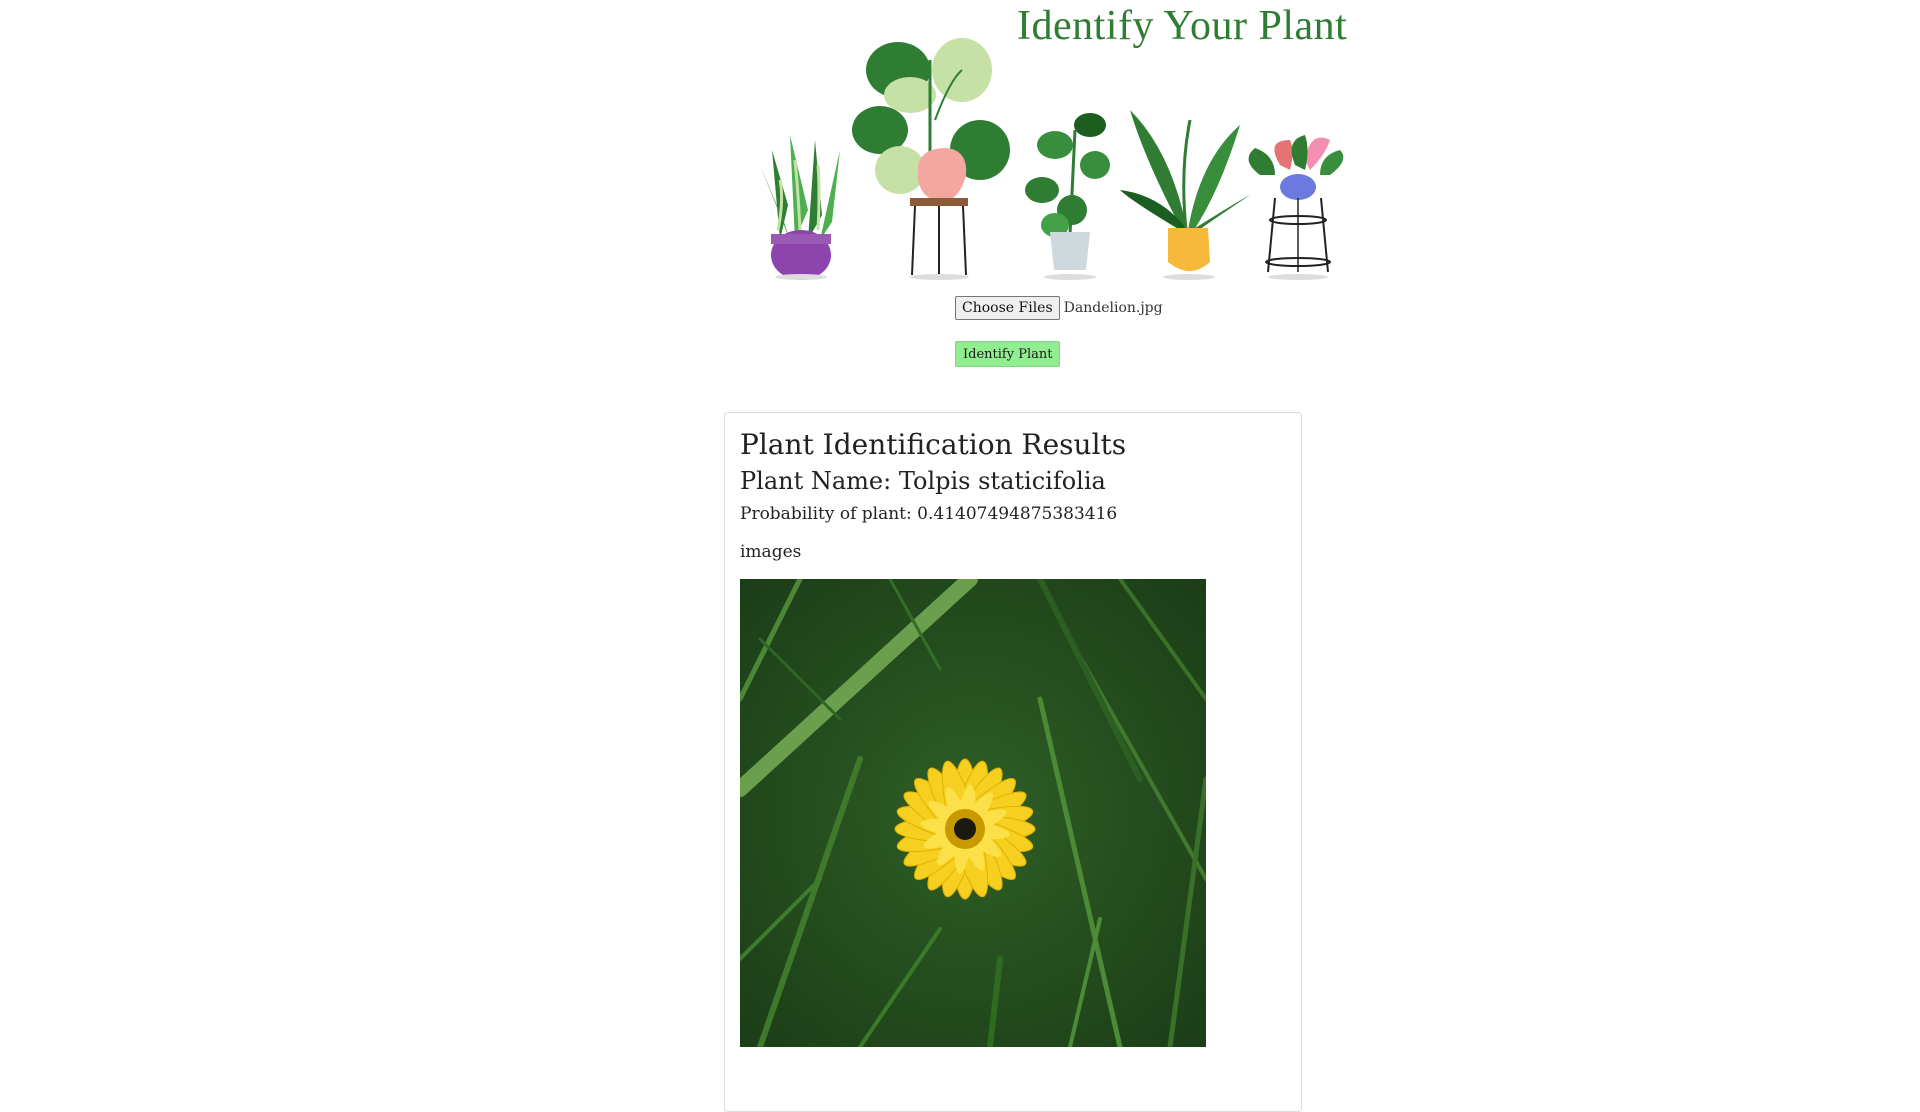 The image size is (1920, 1112). I want to click on snake-plant-icon, so click(800, 207).